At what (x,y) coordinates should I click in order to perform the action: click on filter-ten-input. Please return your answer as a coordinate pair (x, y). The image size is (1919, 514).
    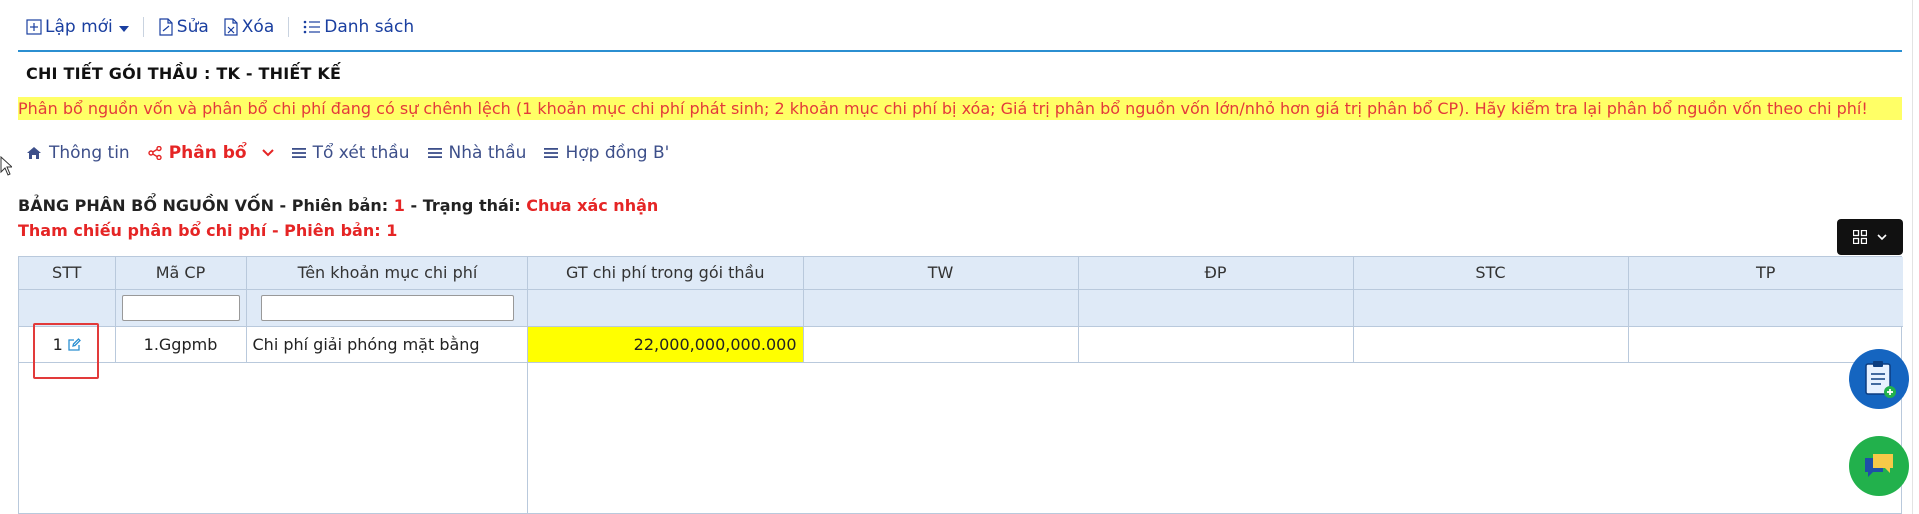
    Looking at the image, I should click on (387, 307).